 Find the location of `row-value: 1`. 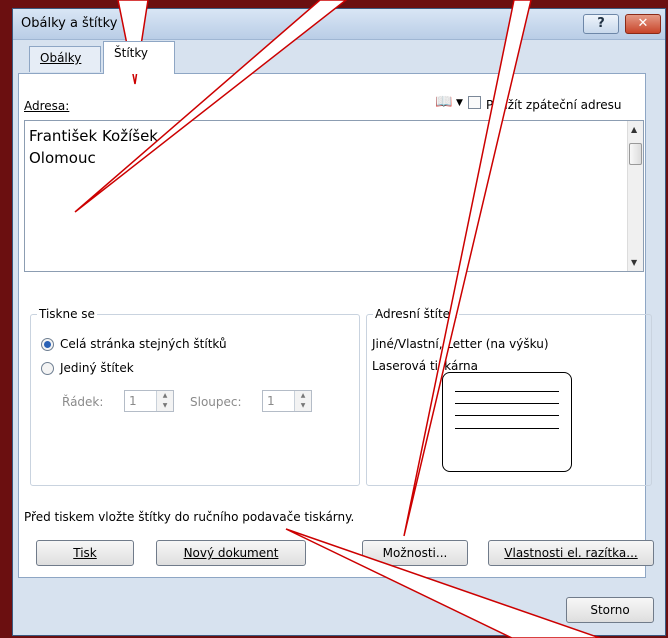

row-value: 1 is located at coordinates (133, 401).